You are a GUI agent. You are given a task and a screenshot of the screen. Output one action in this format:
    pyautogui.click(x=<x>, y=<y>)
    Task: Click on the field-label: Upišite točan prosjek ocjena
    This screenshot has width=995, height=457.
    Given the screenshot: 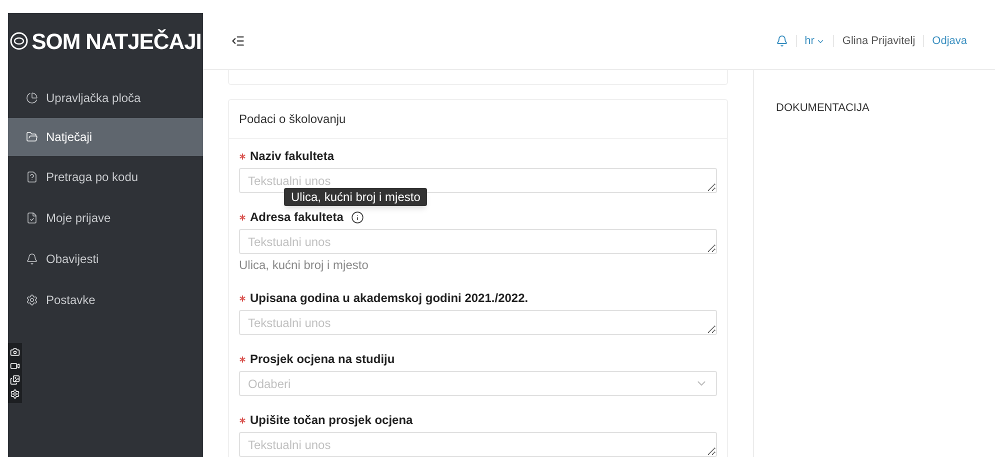 What is the action you would take?
    pyautogui.click(x=331, y=420)
    